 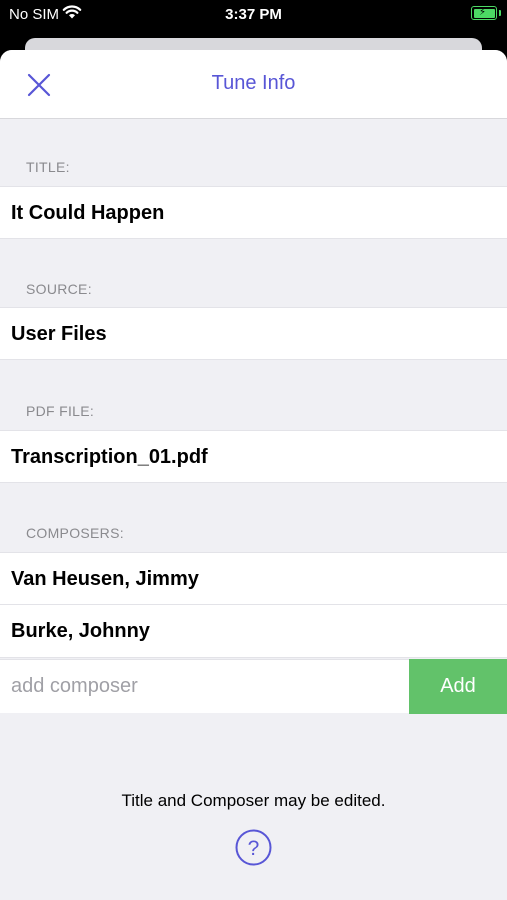 What do you see at coordinates (458, 686) in the screenshot?
I see `add-composer-button: Add` at bounding box center [458, 686].